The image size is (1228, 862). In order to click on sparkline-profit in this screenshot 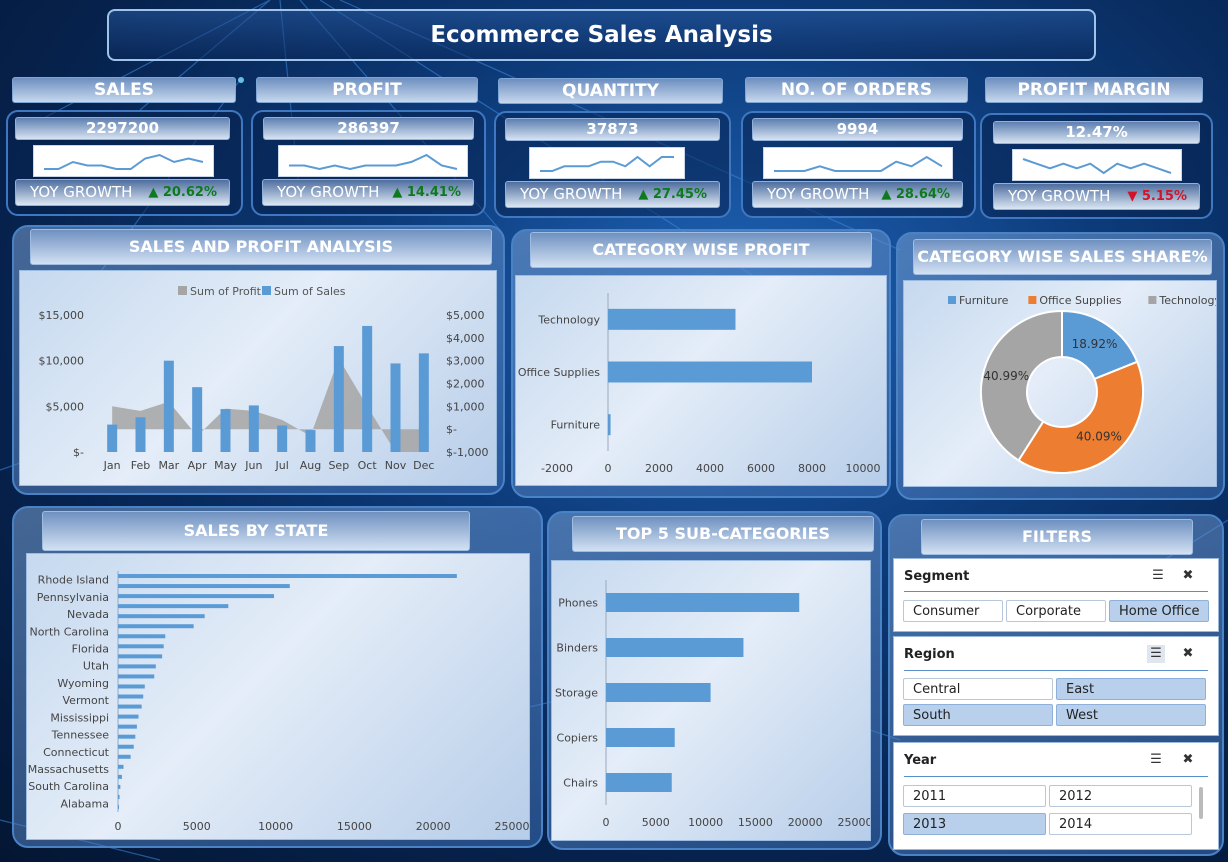, I will do `click(373, 161)`.